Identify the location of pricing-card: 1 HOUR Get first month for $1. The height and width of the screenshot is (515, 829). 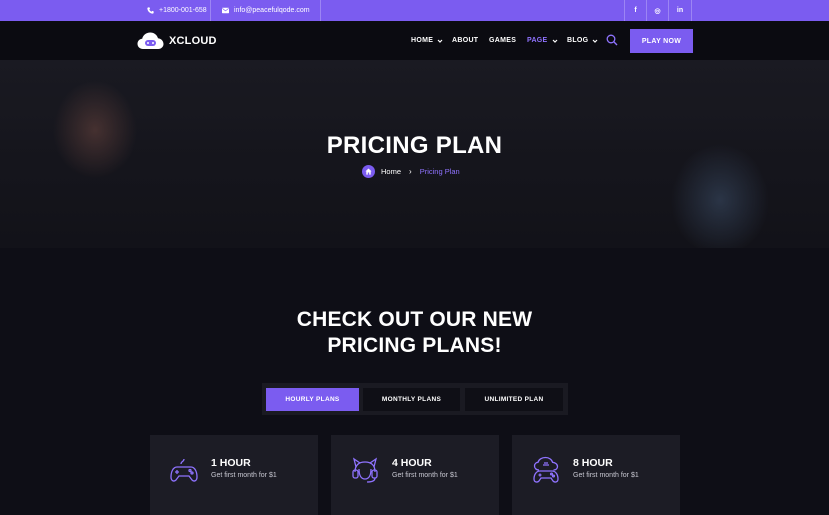
(234, 475).